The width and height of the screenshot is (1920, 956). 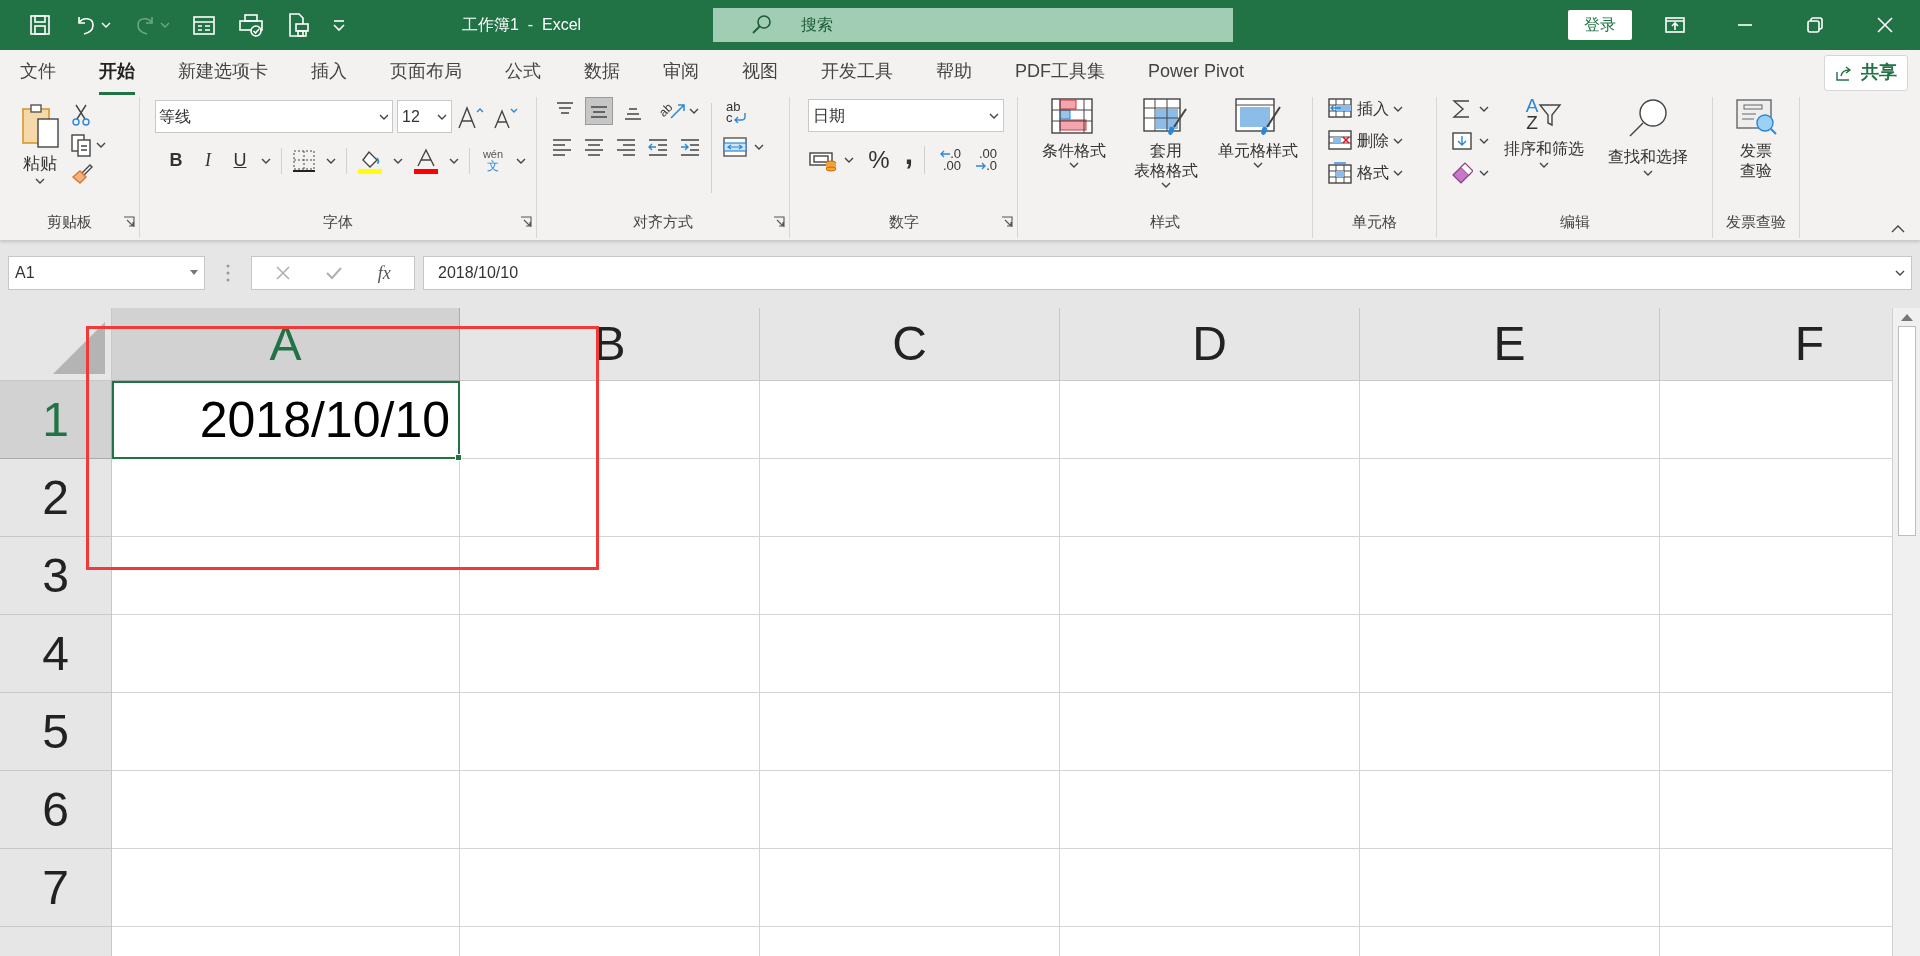 What do you see at coordinates (973, 25) in the screenshot?
I see `search-field: 搜索` at bounding box center [973, 25].